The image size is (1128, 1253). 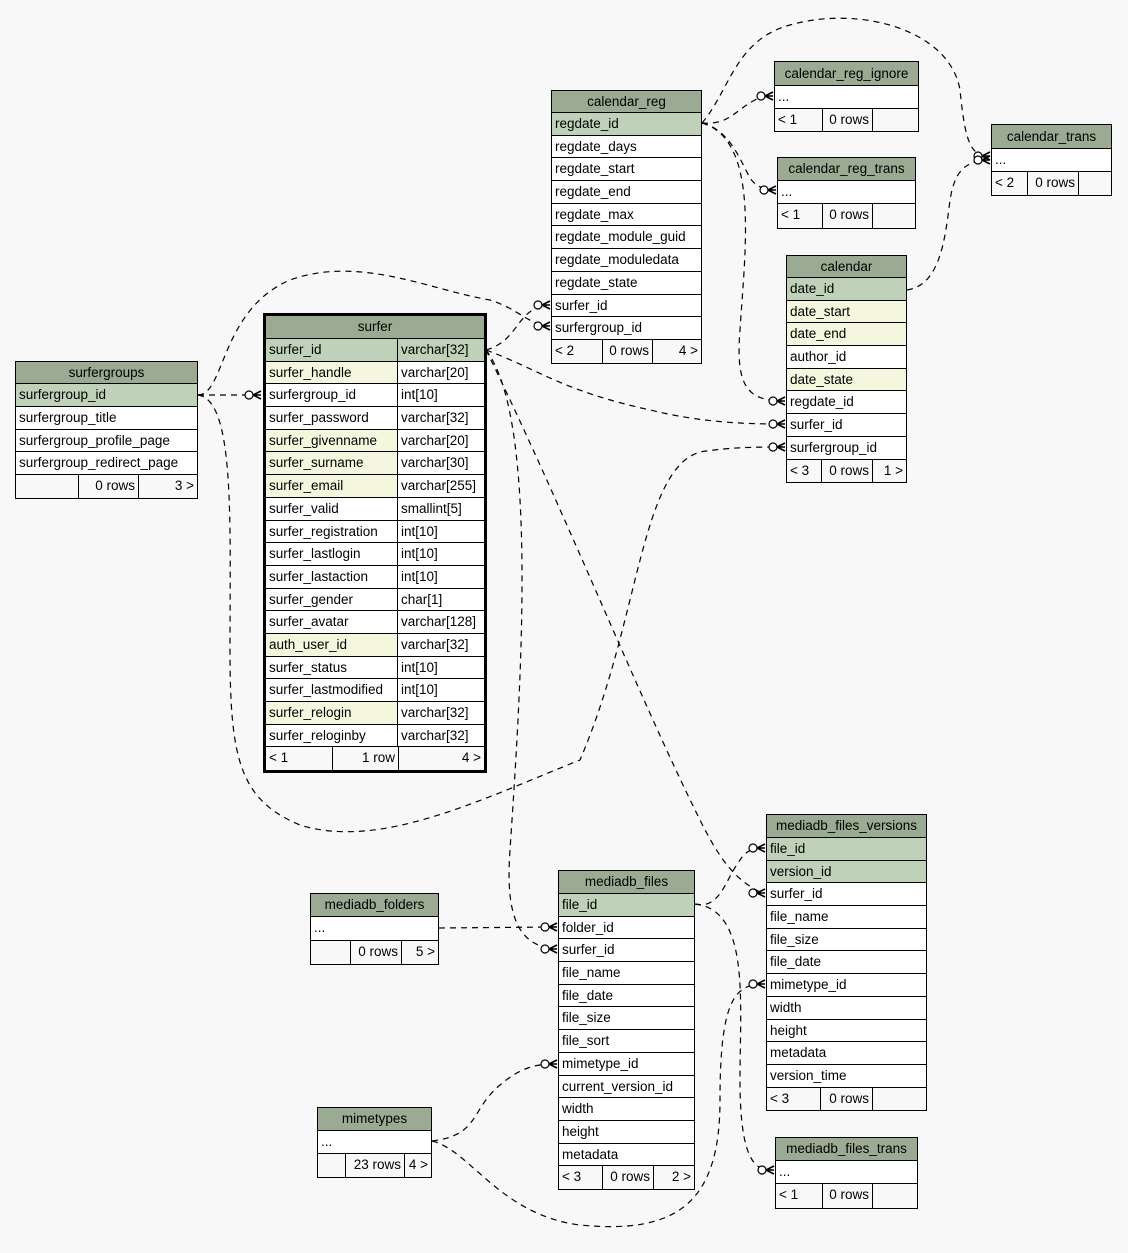 I want to click on column-row: surfer_gender char[1], so click(x=375, y=600).